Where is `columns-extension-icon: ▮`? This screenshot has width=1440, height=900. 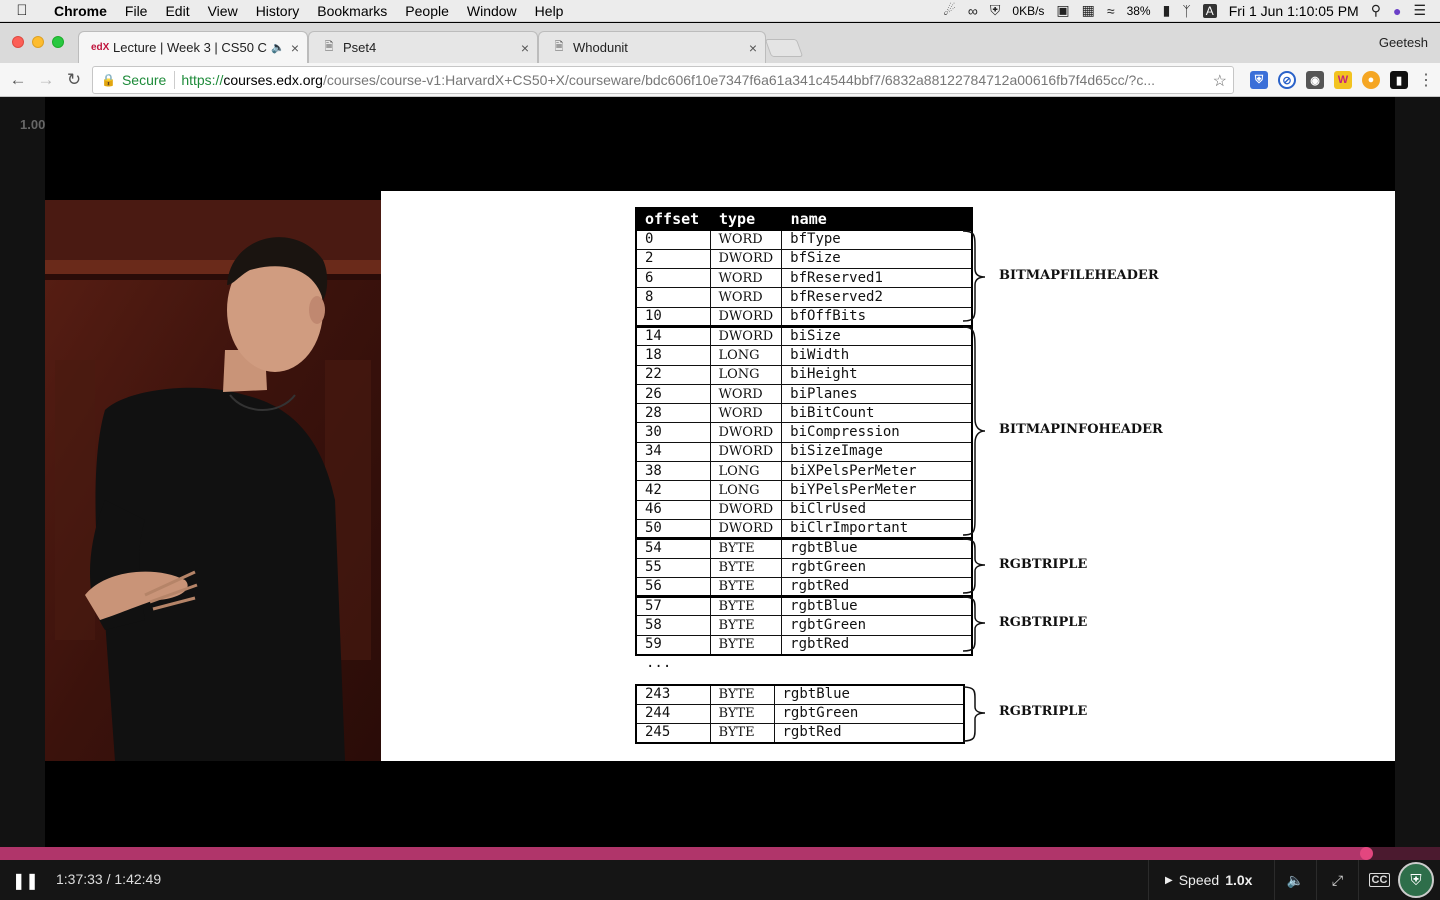 columns-extension-icon: ▮ is located at coordinates (1399, 80).